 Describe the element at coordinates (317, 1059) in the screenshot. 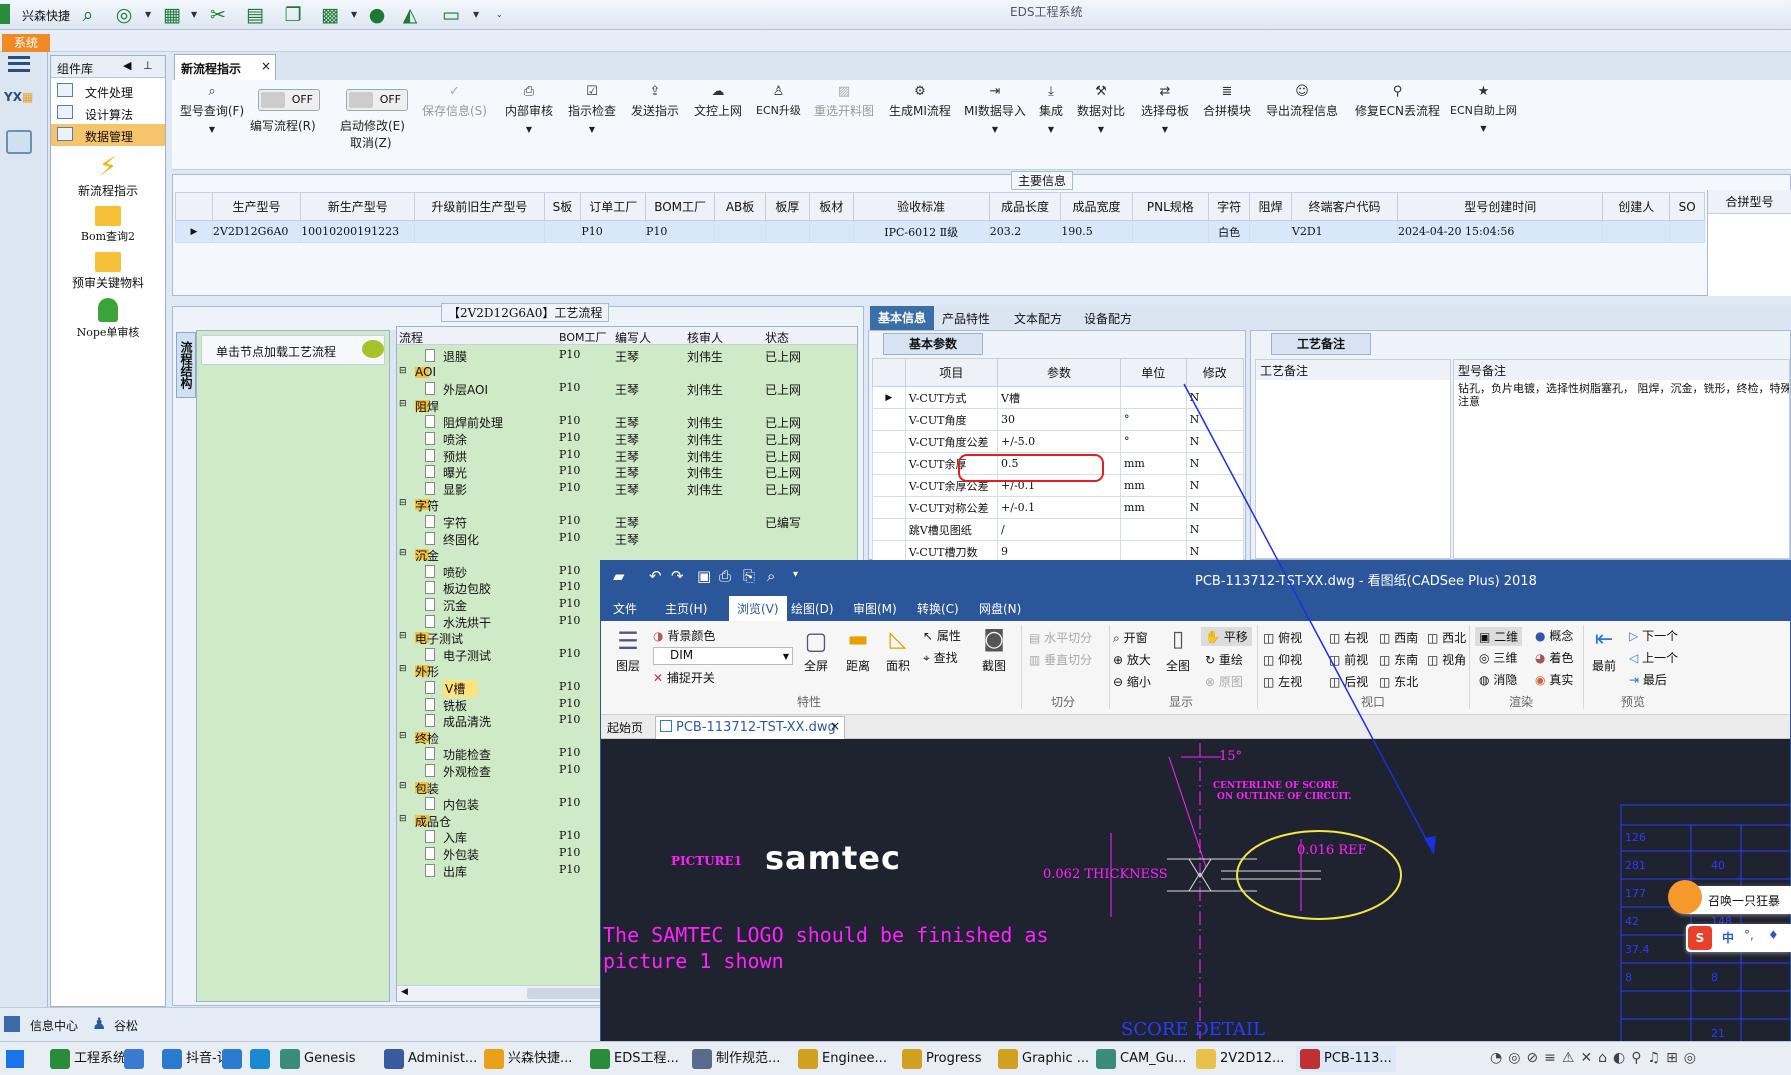

I see `taskbar-item: Genesis` at that location.